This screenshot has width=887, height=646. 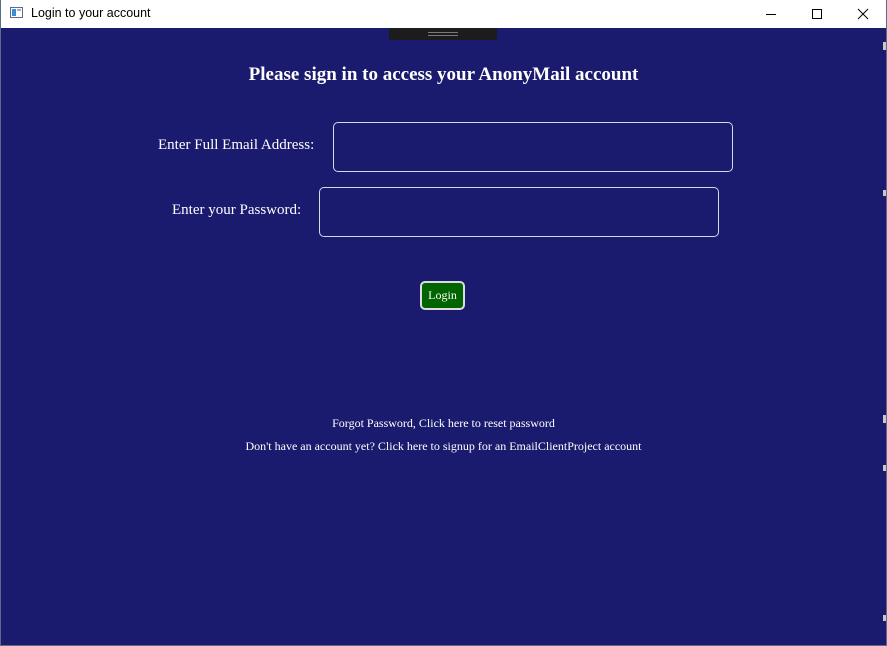 I want to click on maximize-button, so click(x=817, y=14).